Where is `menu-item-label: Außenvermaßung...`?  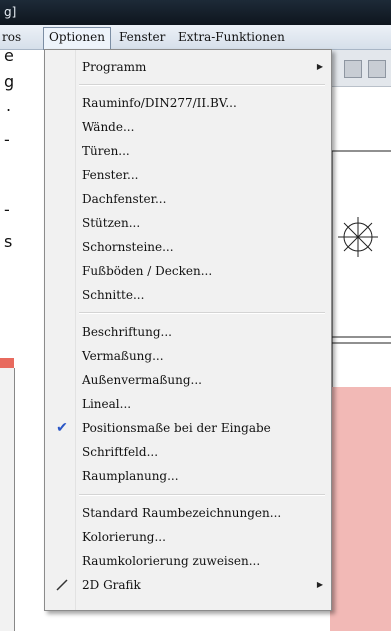
menu-item-label: Außenvermaßung... is located at coordinates (142, 380).